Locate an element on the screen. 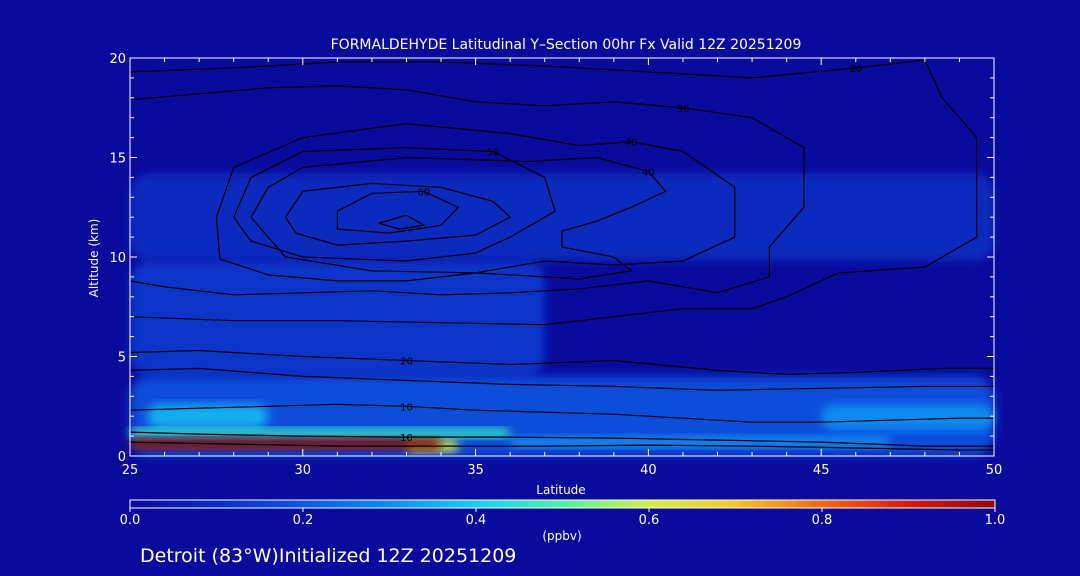  colorbar-ticks: 0.0 0.2 0.4 0.6 0.8 1.0 is located at coordinates (563, 518).